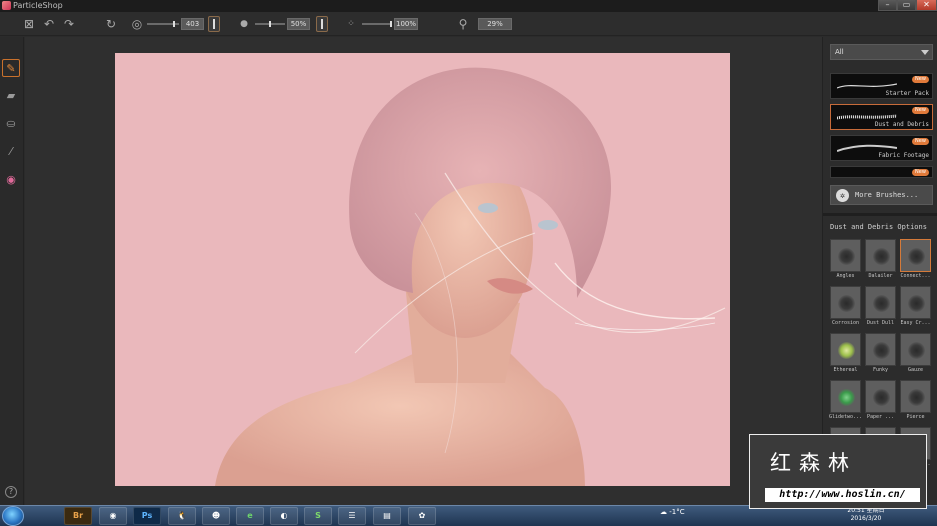 This screenshot has width=937, height=526. What do you see at coordinates (49, 24) in the screenshot?
I see `undo-icon: ↶` at bounding box center [49, 24].